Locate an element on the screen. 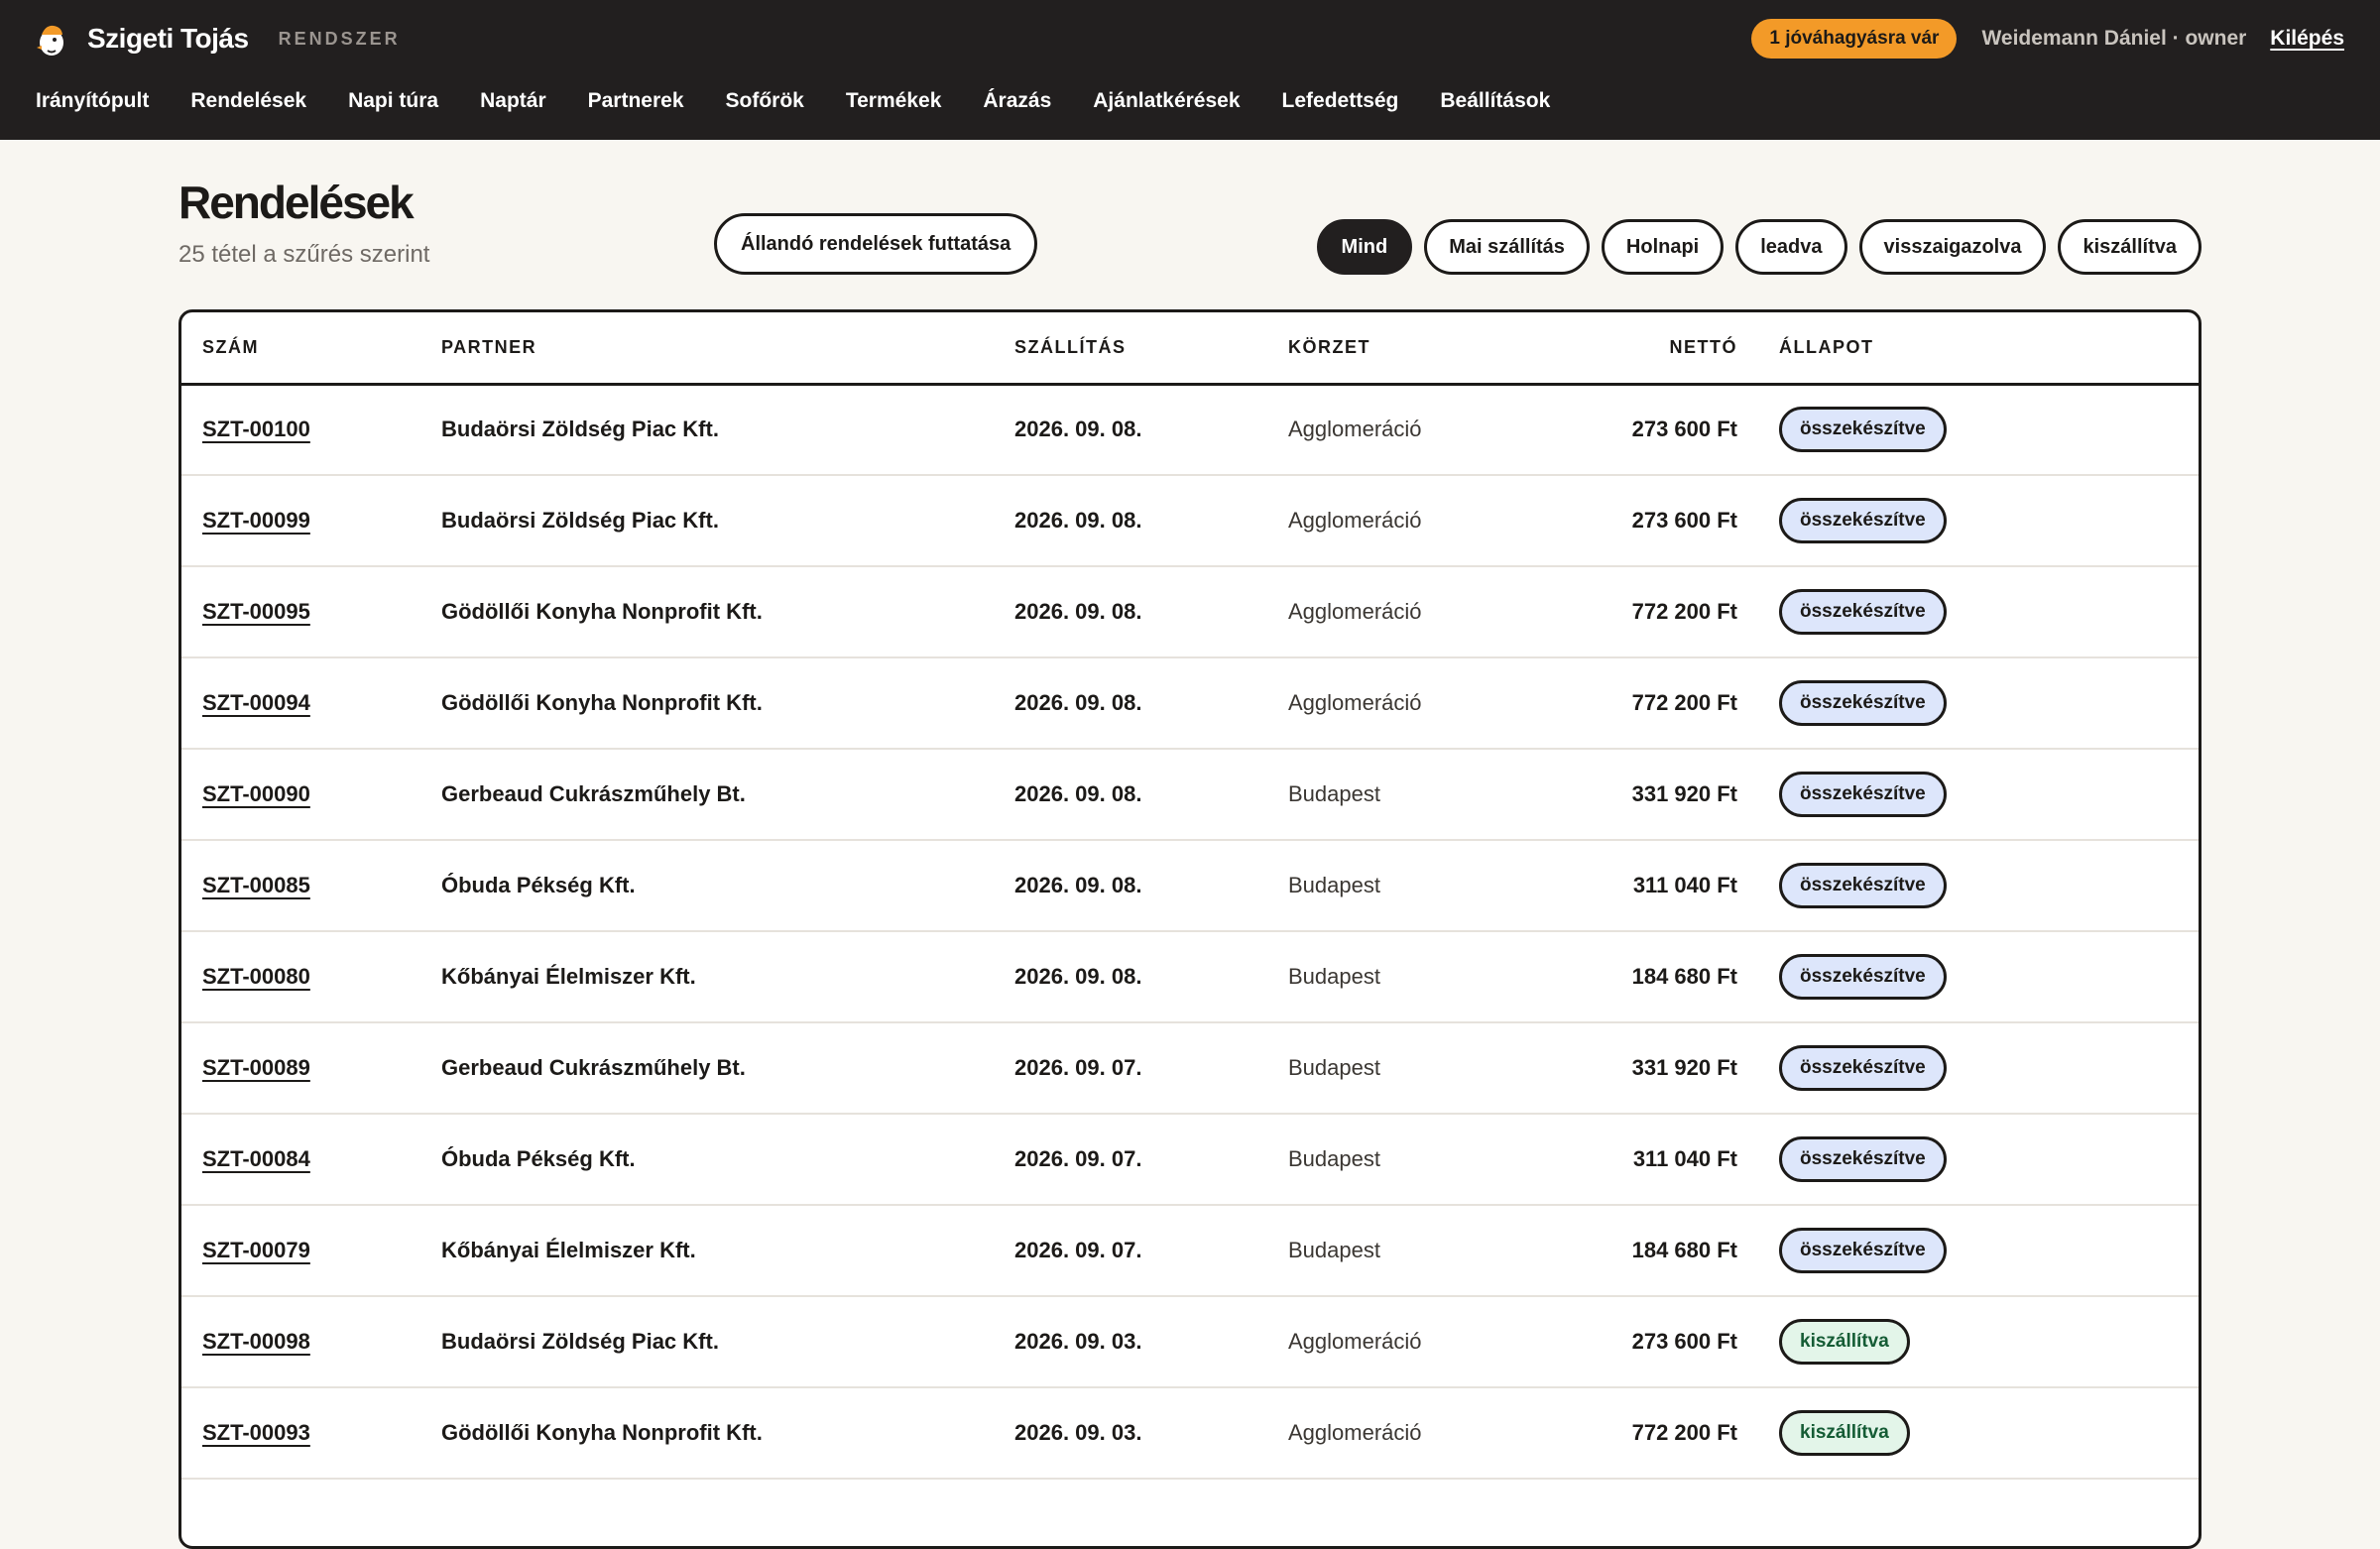 This screenshot has width=2380, height=1549. column-header-partner: PARTNER is located at coordinates (727, 349).